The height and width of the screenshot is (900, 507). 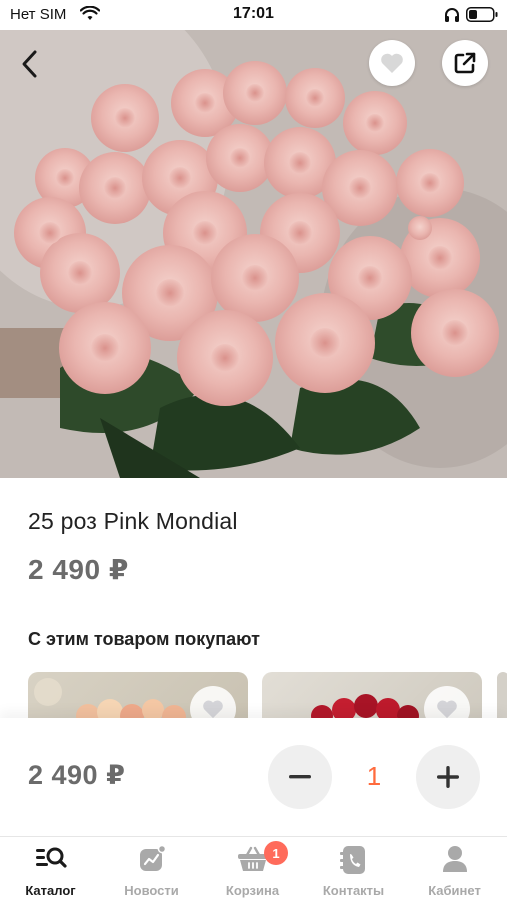 What do you see at coordinates (78, 569) in the screenshot?
I see `product-price: 2 490 ₽` at bounding box center [78, 569].